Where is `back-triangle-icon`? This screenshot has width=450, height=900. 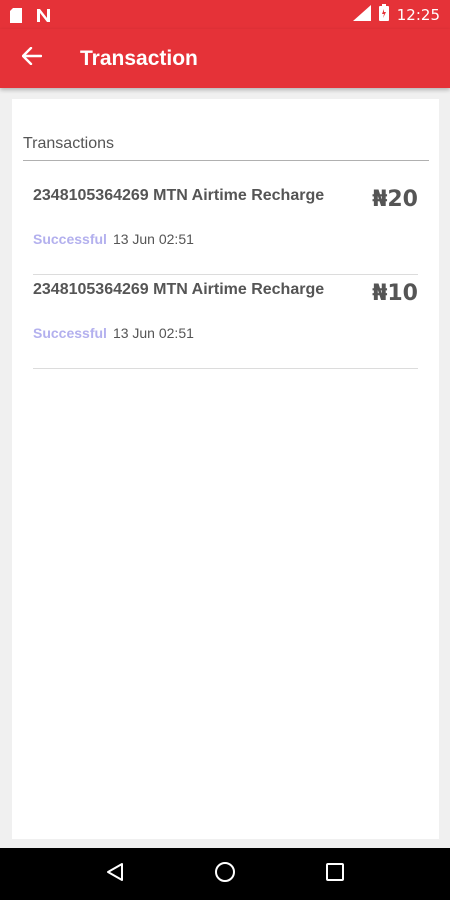
back-triangle-icon is located at coordinates (115, 874).